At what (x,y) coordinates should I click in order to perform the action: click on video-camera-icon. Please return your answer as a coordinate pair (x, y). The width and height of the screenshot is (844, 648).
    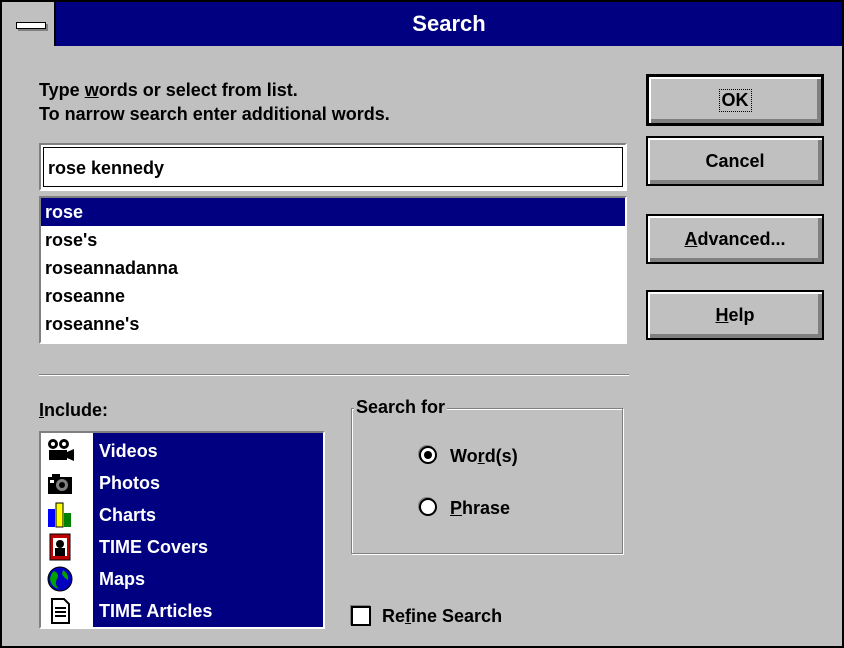
    Looking at the image, I should click on (60, 451).